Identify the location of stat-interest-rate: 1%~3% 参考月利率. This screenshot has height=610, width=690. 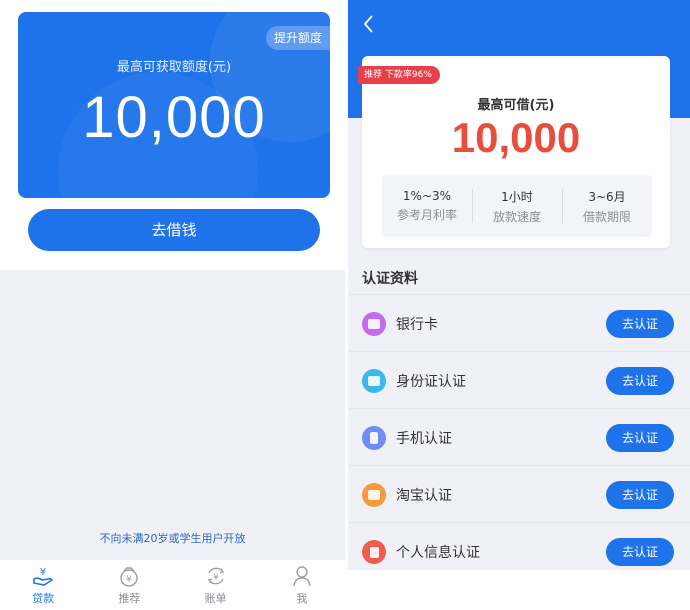
(427, 206).